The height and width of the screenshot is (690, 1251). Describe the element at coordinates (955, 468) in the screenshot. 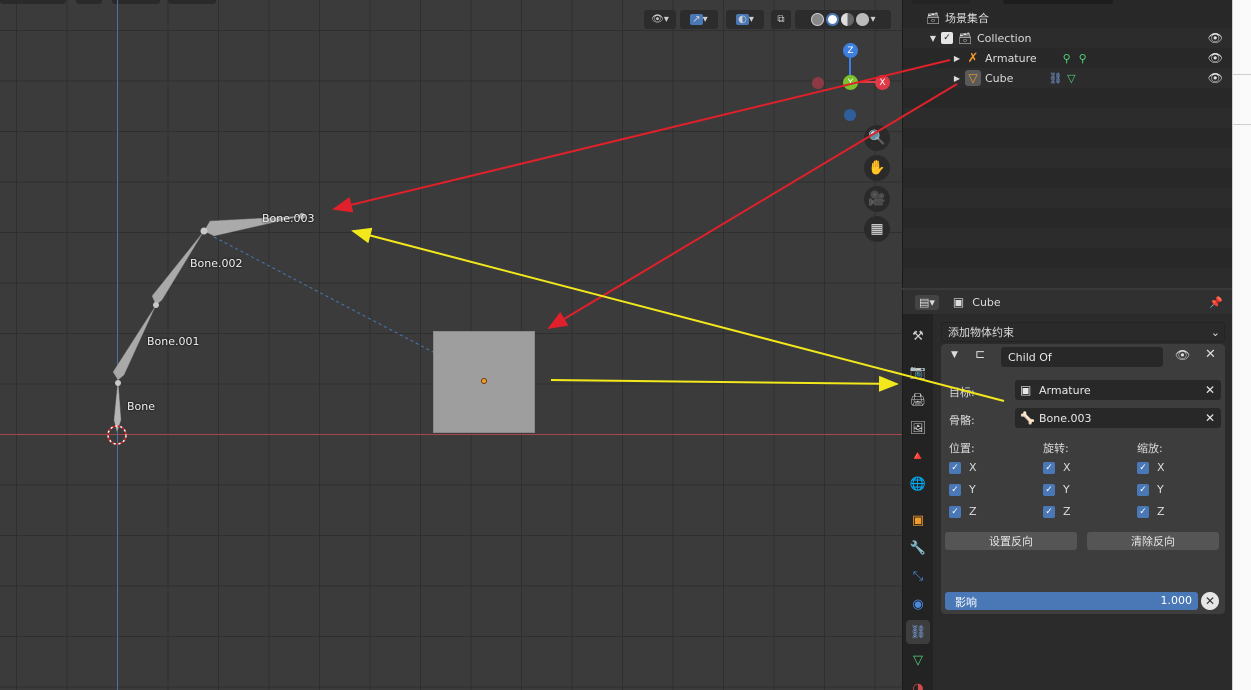

I see `location-x-checkbox: ✓` at that location.